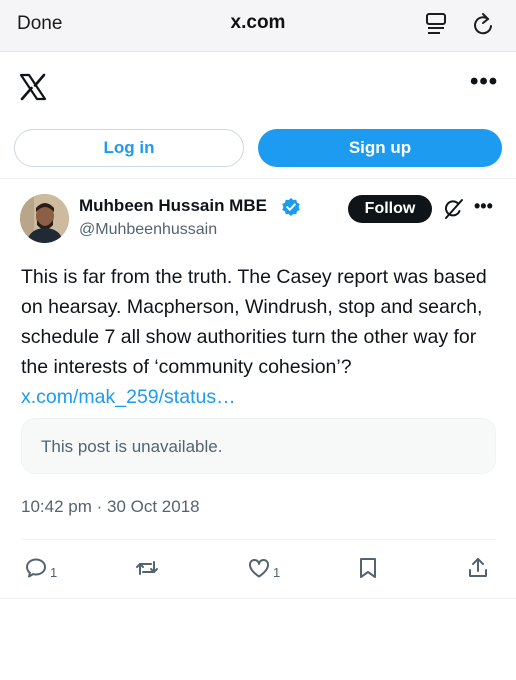 The height and width of the screenshot is (680, 516). What do you see at coordinates (132, 446) in the screenshot?
I see `quoted-post-unavailable-text: This post is unavailable.` at bounding box center [132, 446].